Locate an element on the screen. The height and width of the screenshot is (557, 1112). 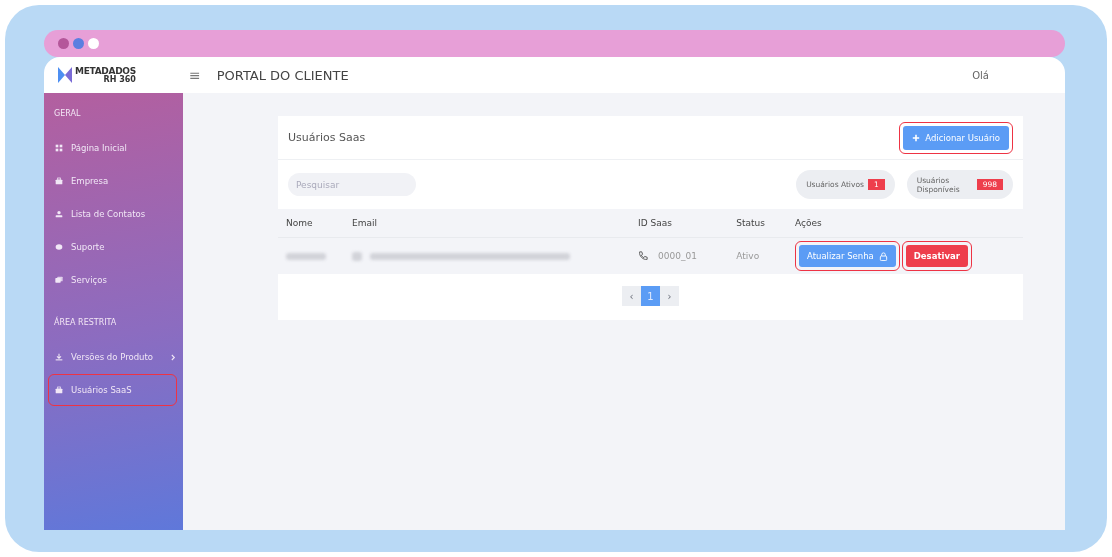
people-icon is located at coordinates (59, 214).